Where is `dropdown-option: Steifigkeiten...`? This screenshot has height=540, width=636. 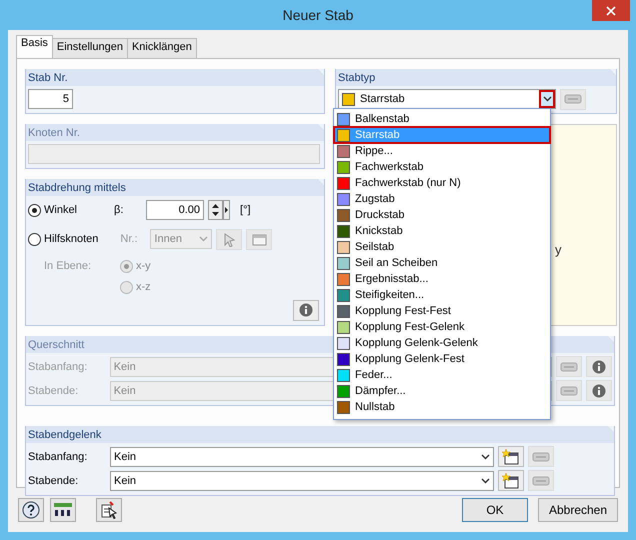 dropdown-option: Steifigkeiten... is located at coordinates (442, 295).